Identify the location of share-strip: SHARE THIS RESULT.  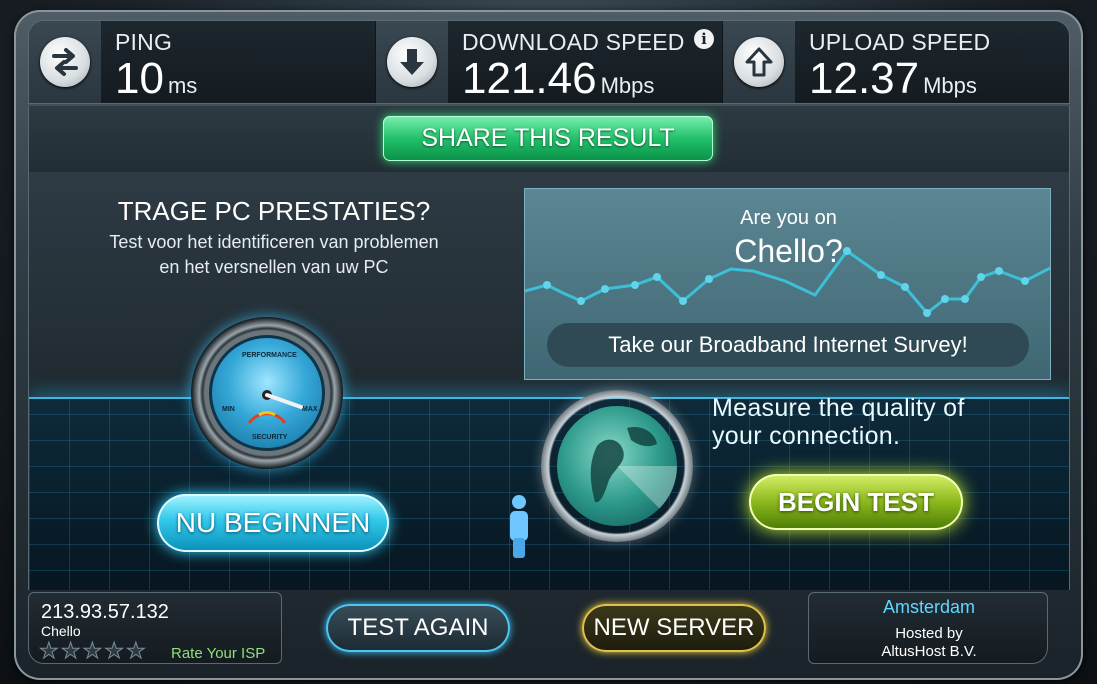
(549, 139).